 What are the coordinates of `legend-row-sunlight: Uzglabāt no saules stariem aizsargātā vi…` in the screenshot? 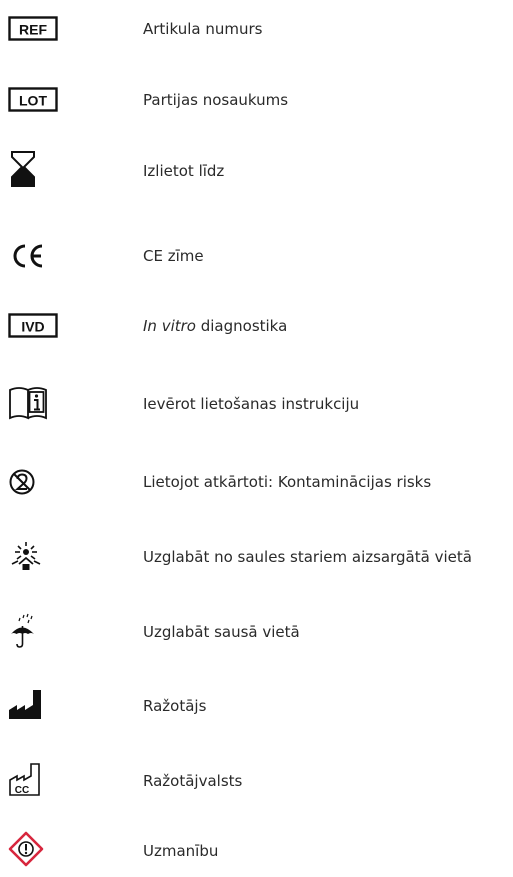 It's located at (256, 557).